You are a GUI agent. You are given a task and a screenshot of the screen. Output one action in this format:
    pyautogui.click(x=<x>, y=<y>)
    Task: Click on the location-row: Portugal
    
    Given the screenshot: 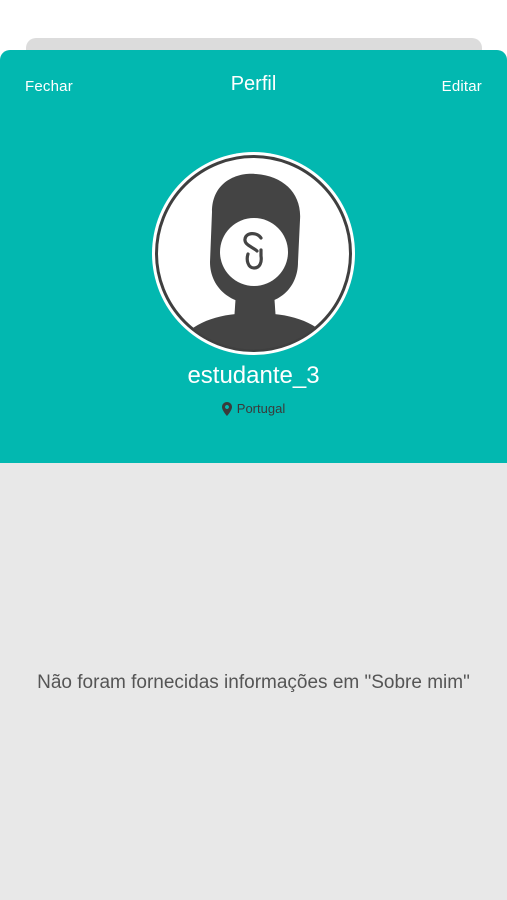 What is the action you would take?
    pyautogui.click(x=253, y=408)
    